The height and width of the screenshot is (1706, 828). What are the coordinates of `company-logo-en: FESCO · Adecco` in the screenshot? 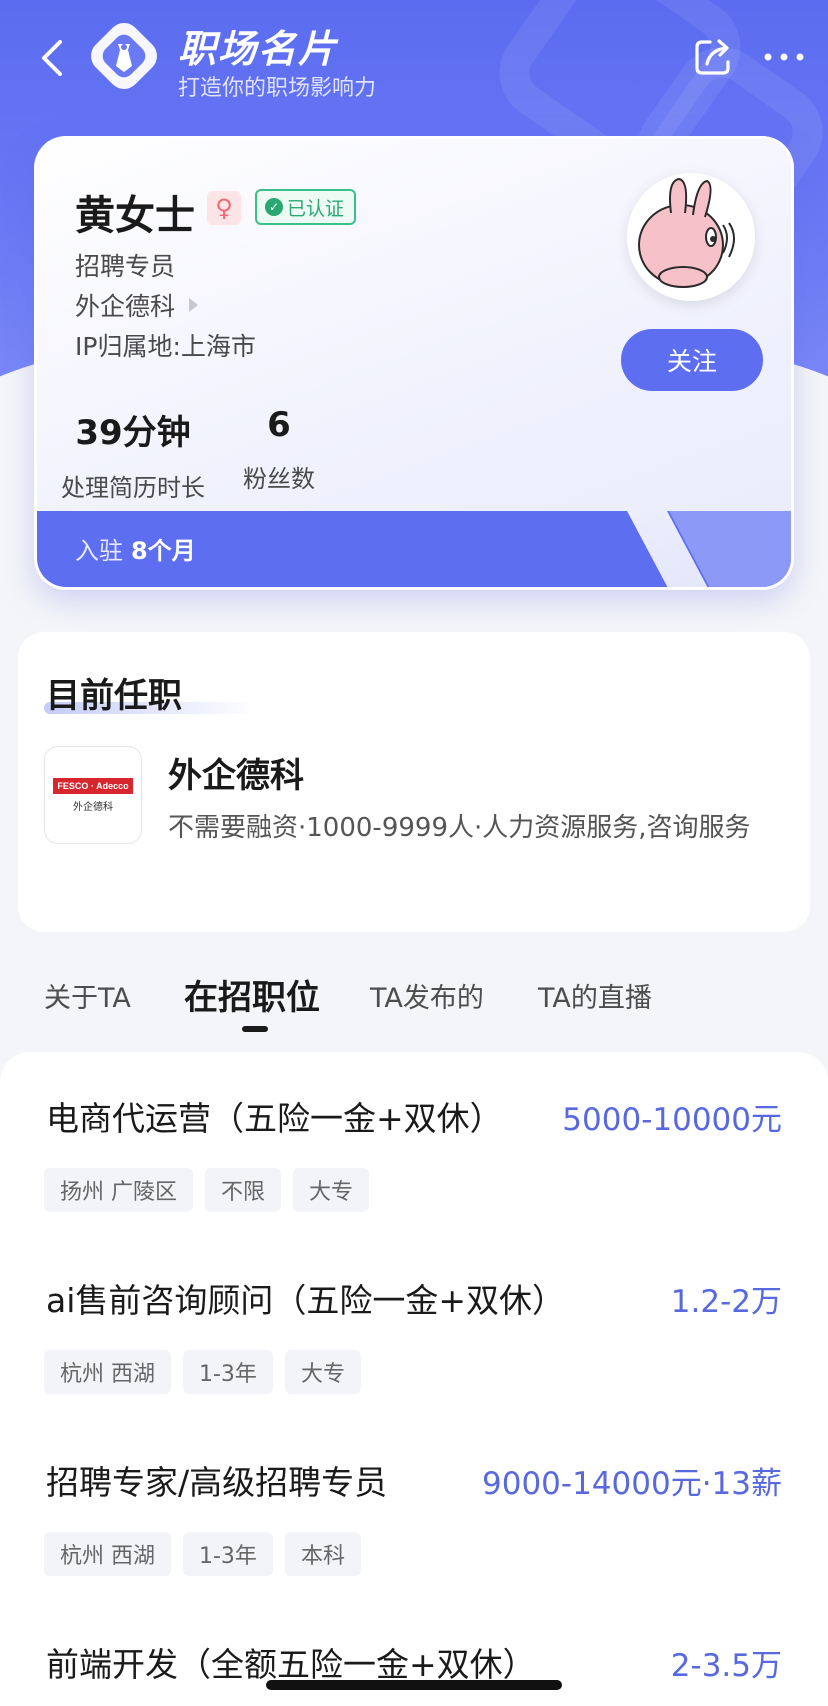 It's located at (93, 785).